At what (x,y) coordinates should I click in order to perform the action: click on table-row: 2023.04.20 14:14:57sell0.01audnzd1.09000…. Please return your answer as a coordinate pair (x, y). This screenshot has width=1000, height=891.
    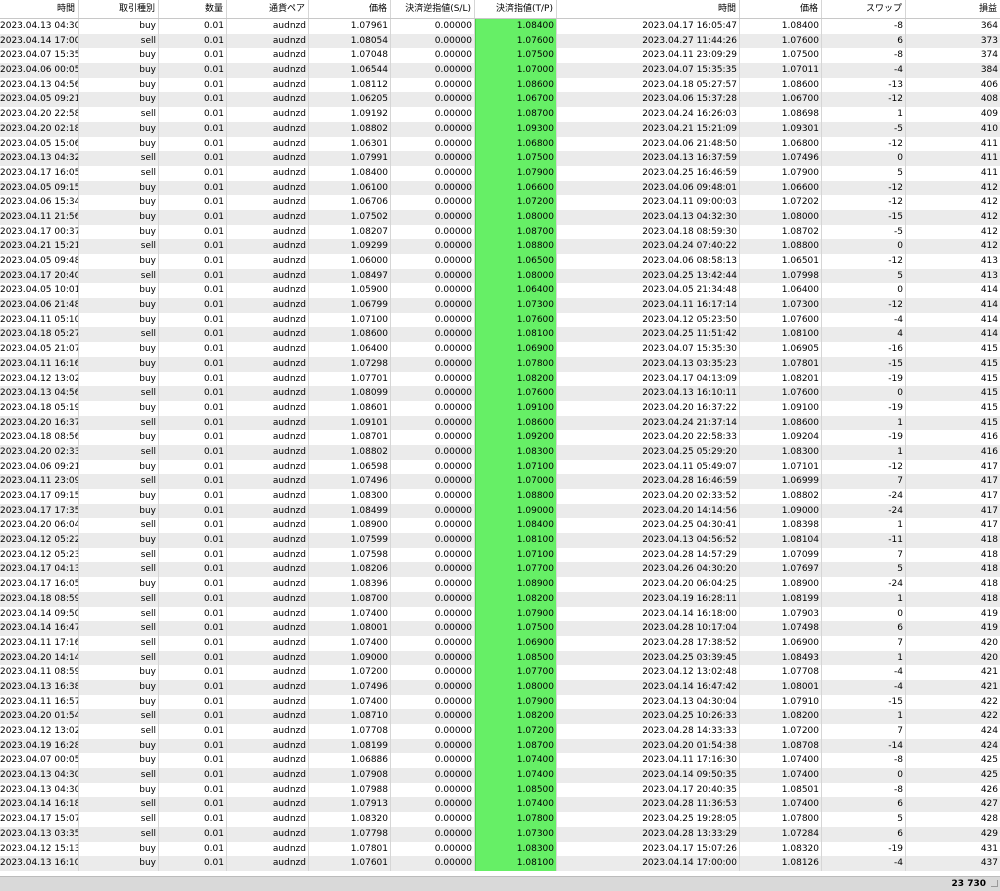
    Looking at the image, I should click on (500, 658).